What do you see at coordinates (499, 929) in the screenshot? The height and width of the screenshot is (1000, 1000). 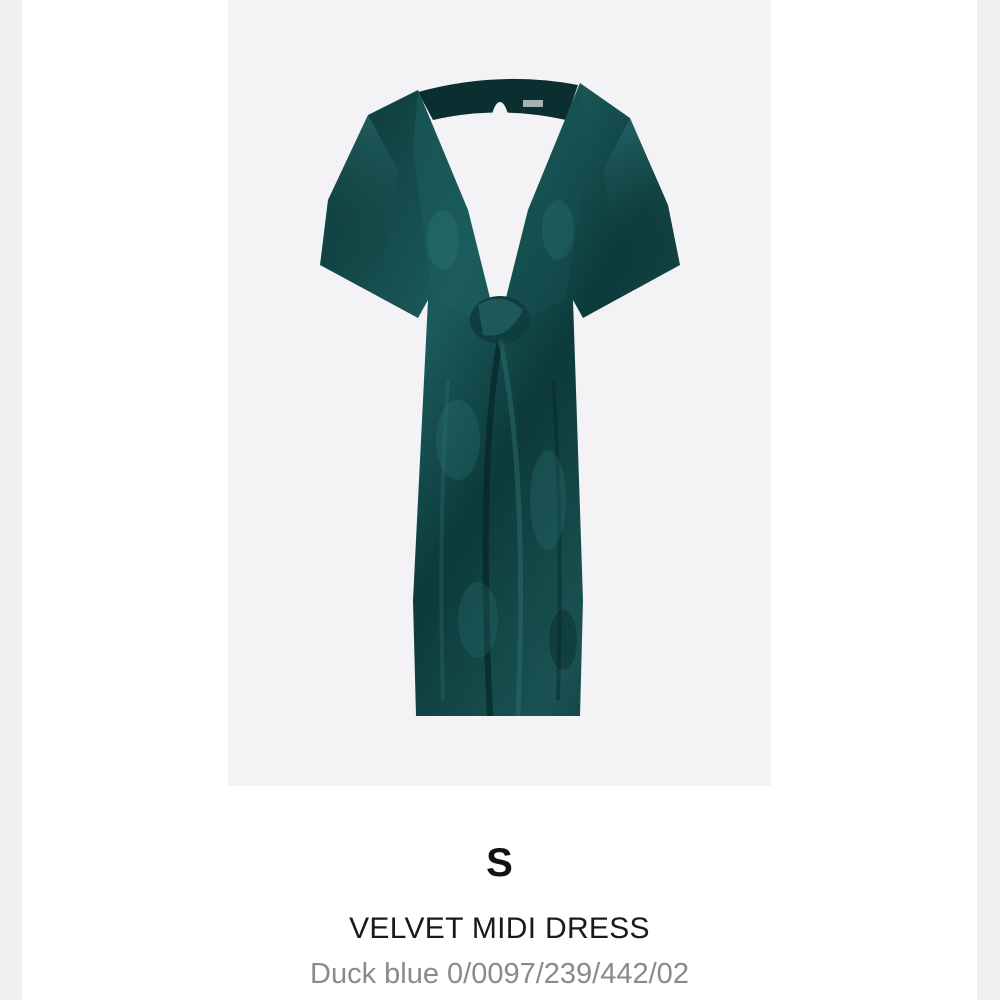 I see `product-name: VELVET MIDI DRESS` at bounding box center [499, 929].